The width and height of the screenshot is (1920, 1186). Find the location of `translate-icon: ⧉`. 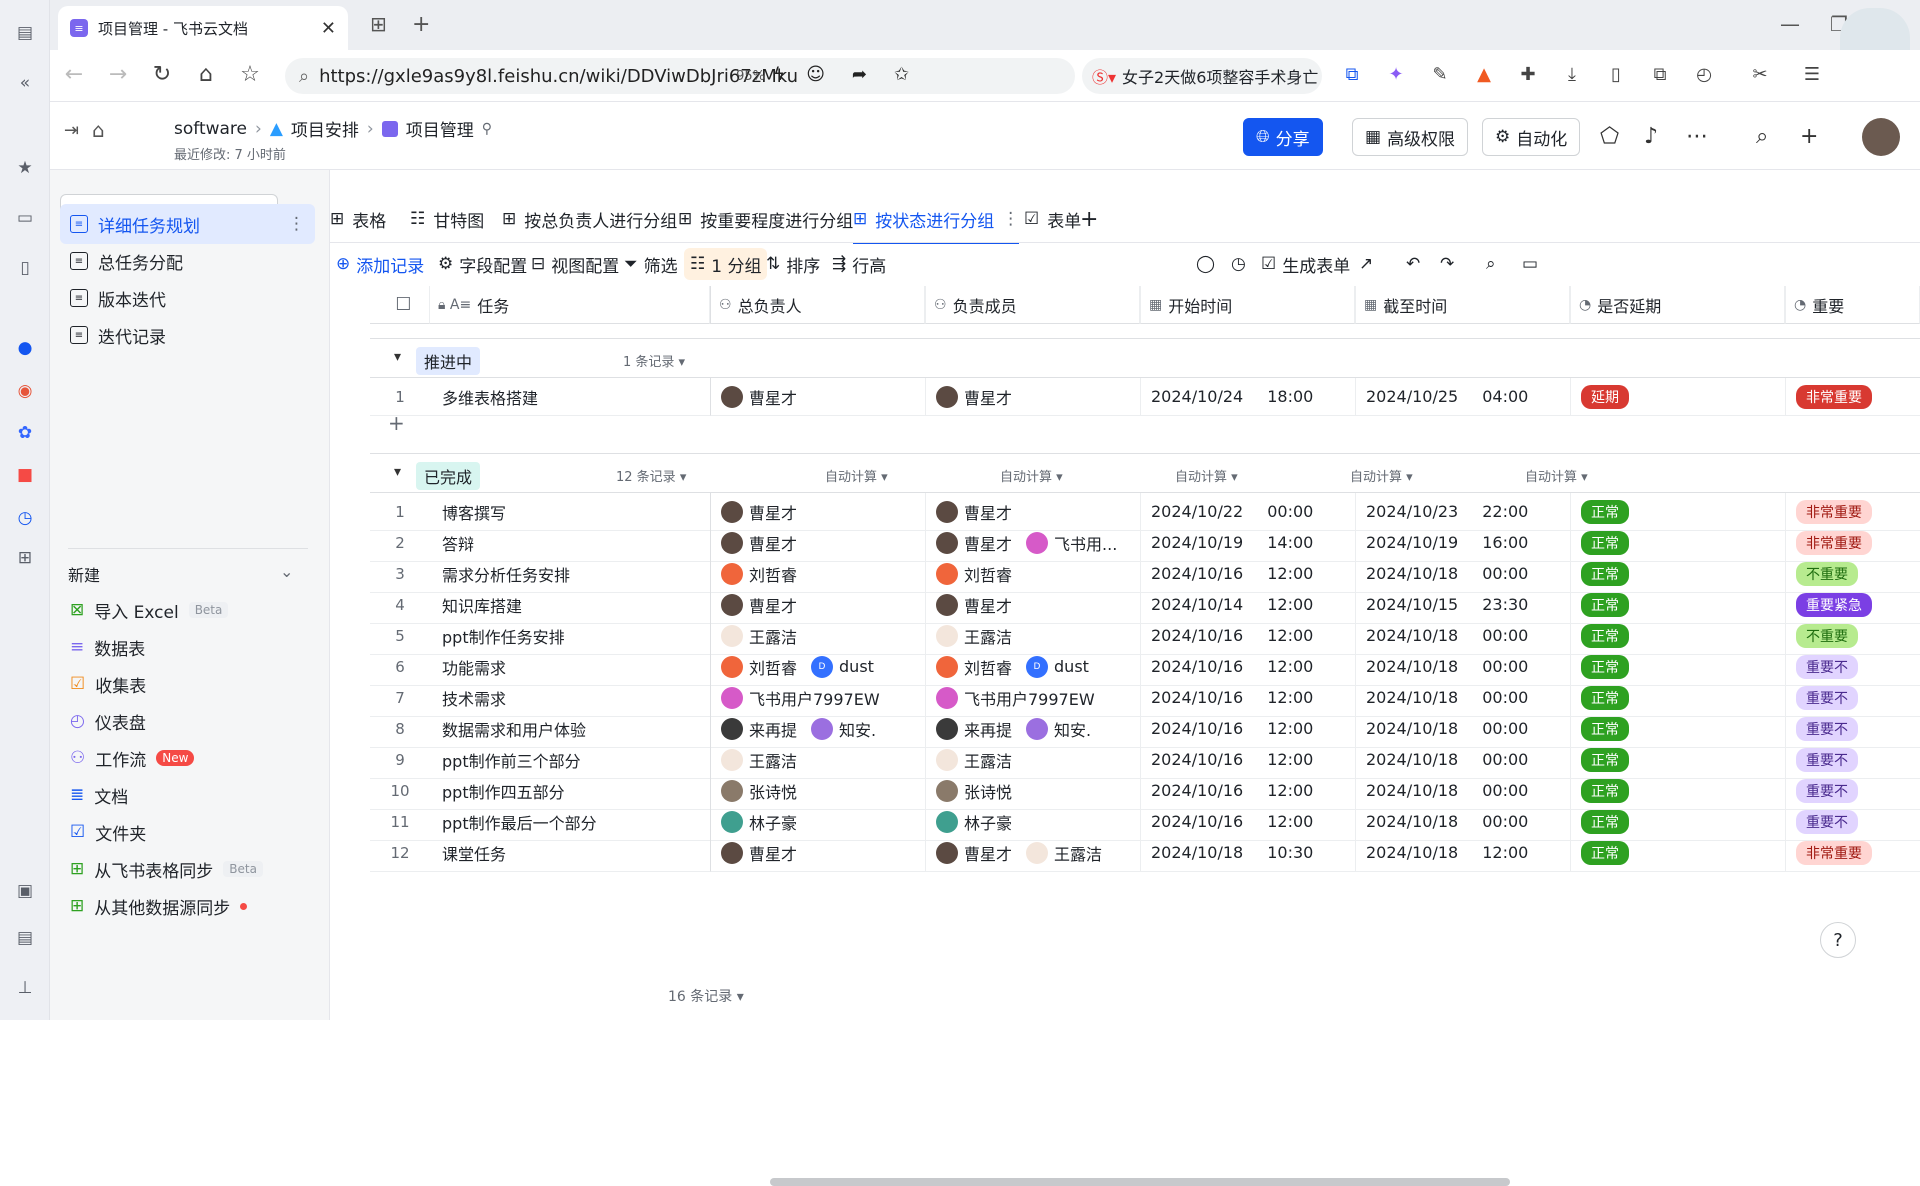

translate-icon: ⧉ is located at coordinates (1352, 76).